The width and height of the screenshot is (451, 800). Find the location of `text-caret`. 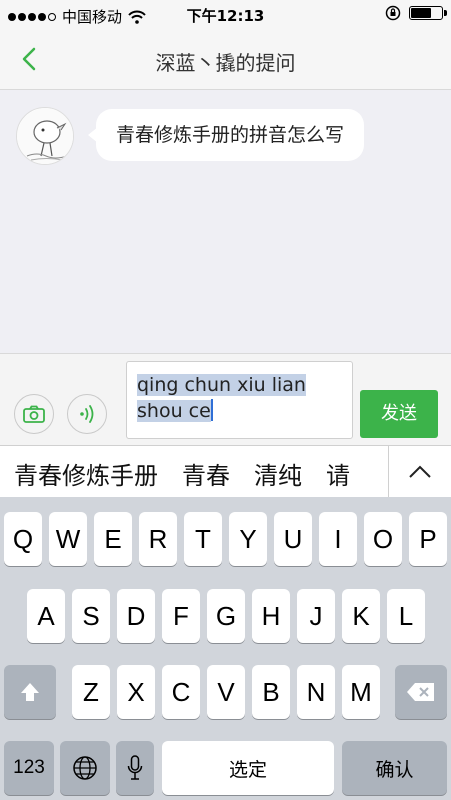

text-caret is located at coordinates (211, 410).